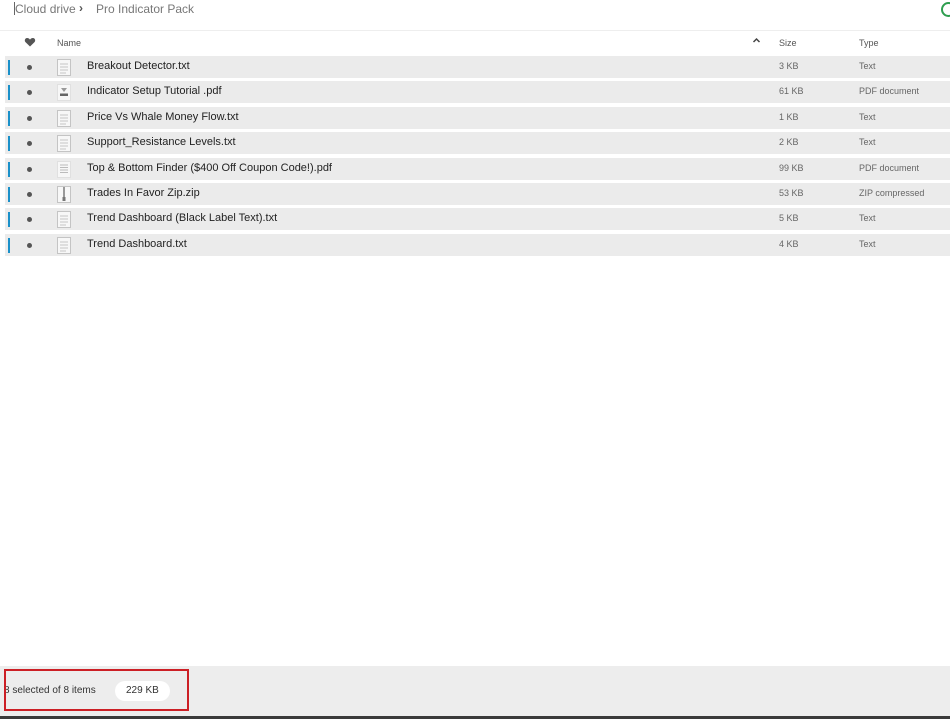  What do you see at coordinates (789, 66) in the screenshot?
I see `file-size: 3 KB` at bounding box center [789, 66].